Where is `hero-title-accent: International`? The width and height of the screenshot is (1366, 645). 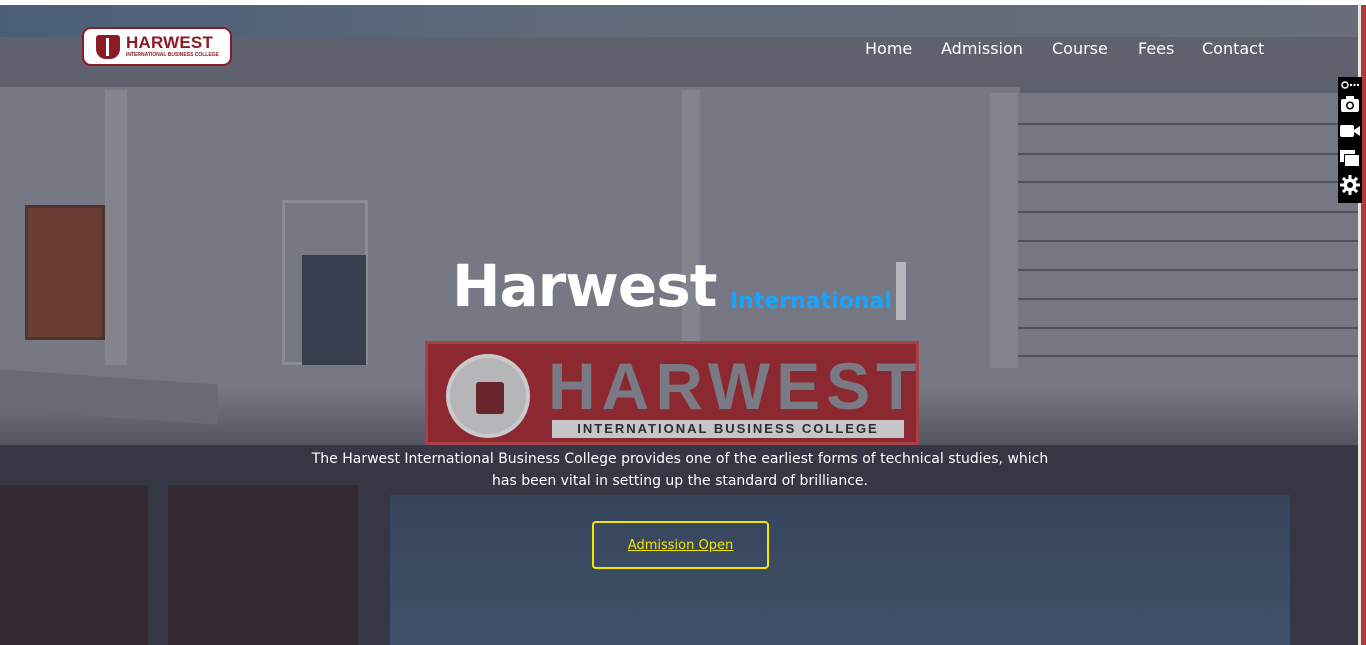 hero-title-accent: International is located at coordinates (811, 301).